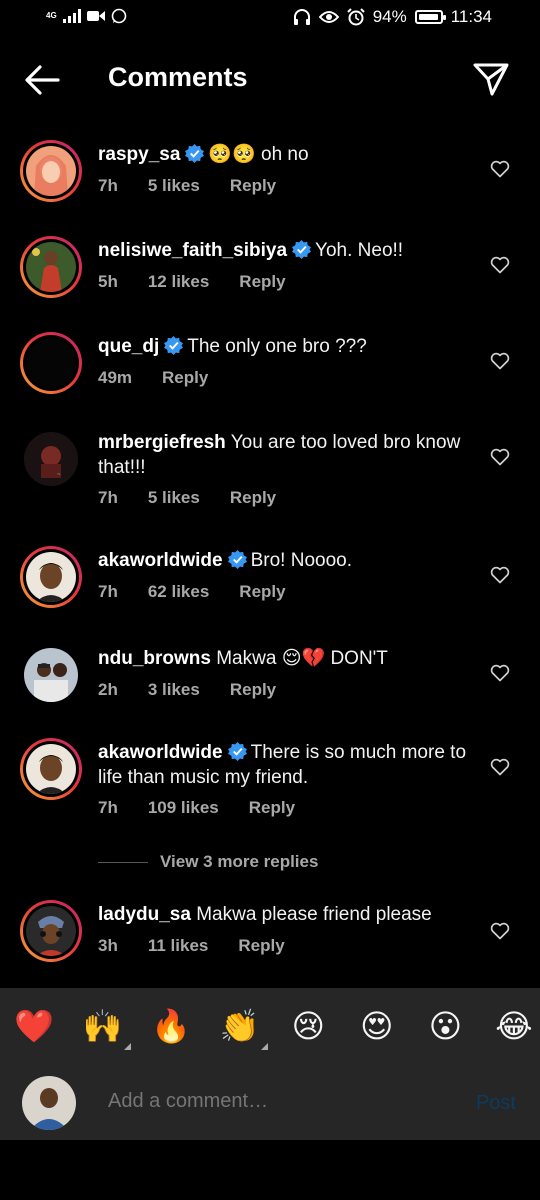  I want to click on comment-time: 2h, so click(108, 689).